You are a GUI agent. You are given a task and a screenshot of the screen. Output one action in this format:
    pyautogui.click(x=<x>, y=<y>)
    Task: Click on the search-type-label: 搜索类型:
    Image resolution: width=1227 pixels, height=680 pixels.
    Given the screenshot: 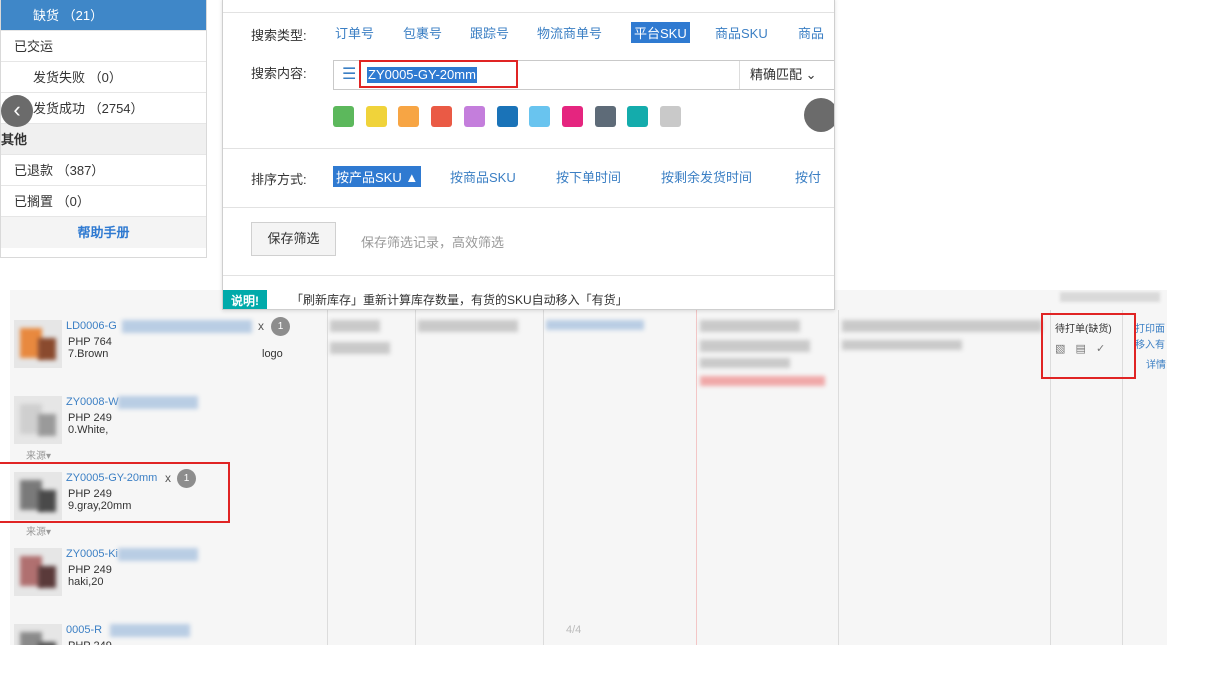 What is the action you would take?
    pyautogui.click(x=279, y=35)
    